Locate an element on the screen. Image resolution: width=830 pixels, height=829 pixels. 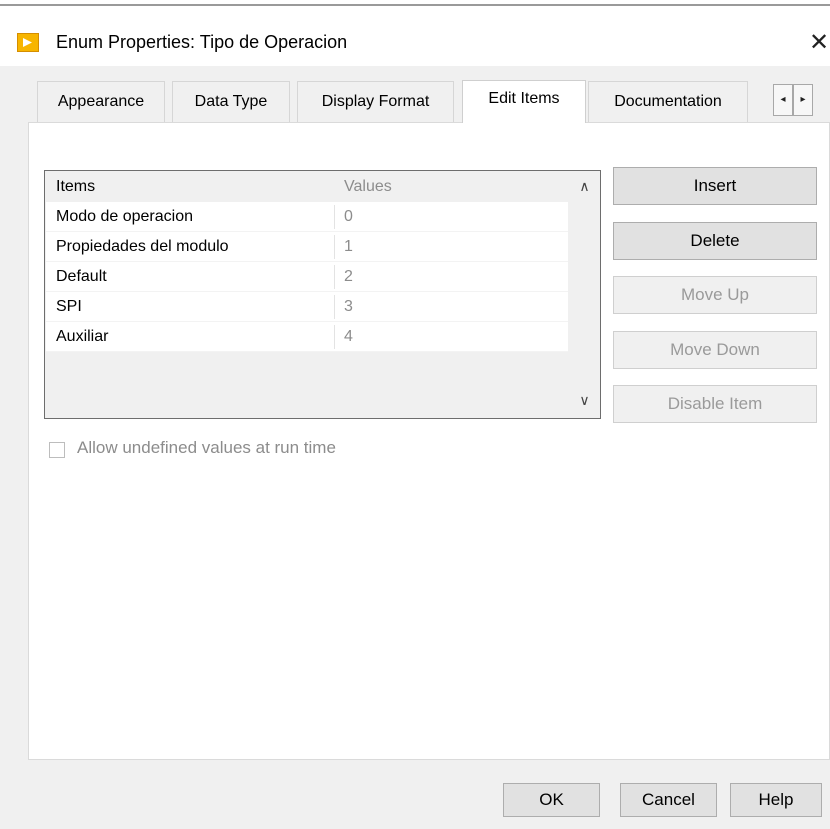
cancel-button: Cancel is located at coordinates (668, 800).